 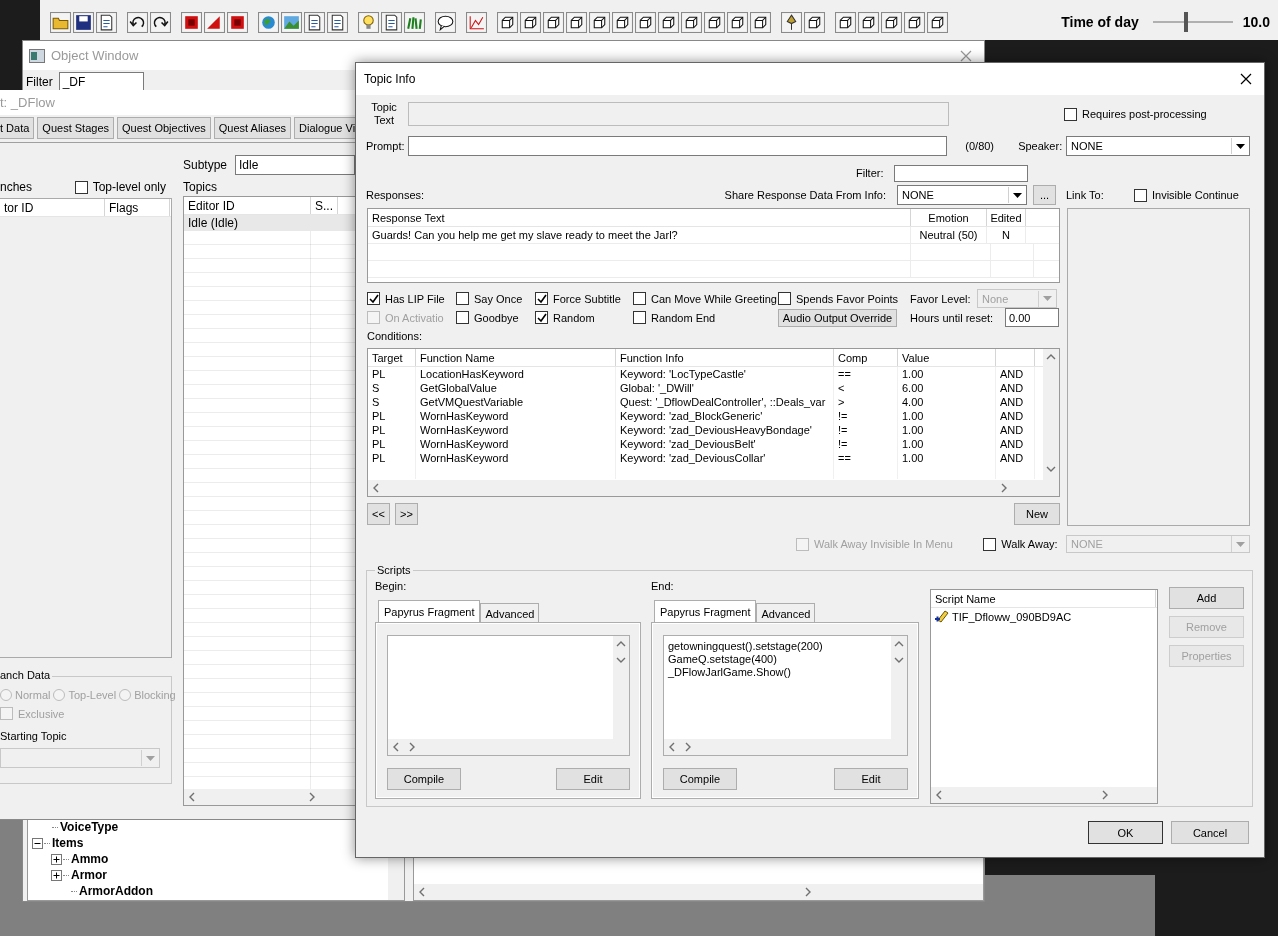 I want to click on table-cell: Idle (Idle), so click(x=213, y=223).